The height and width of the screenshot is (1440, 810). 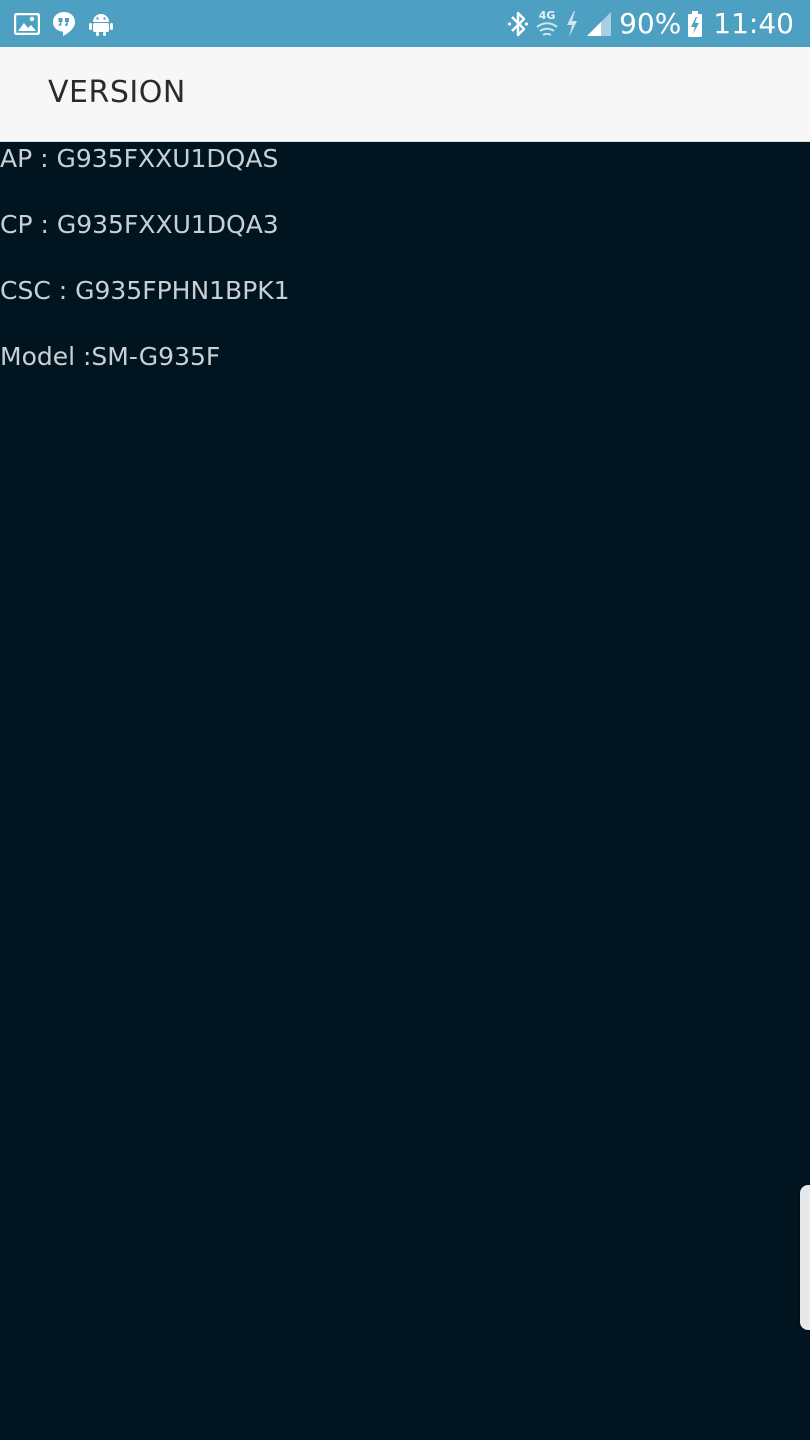 I want to click on version-line-csc: CSC : G935FPHN1BPK1, so click(x=145, y=290).